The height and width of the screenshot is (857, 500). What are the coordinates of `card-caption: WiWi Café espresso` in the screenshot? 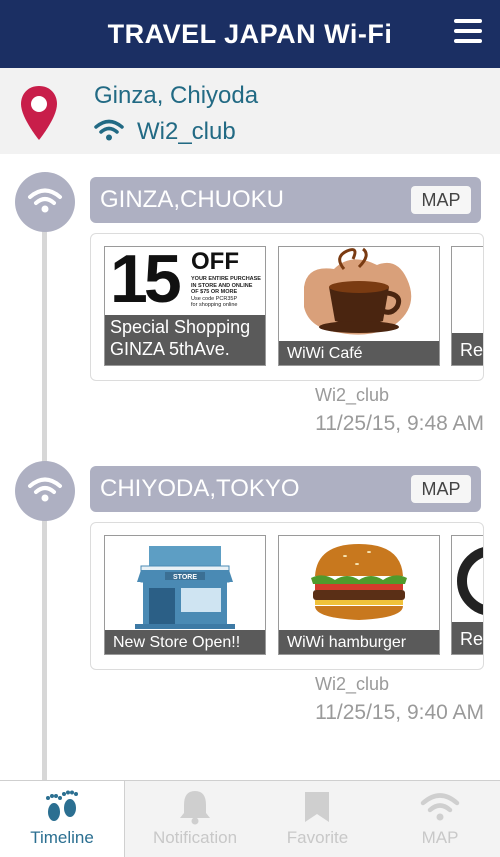 It's located at (359, 353).